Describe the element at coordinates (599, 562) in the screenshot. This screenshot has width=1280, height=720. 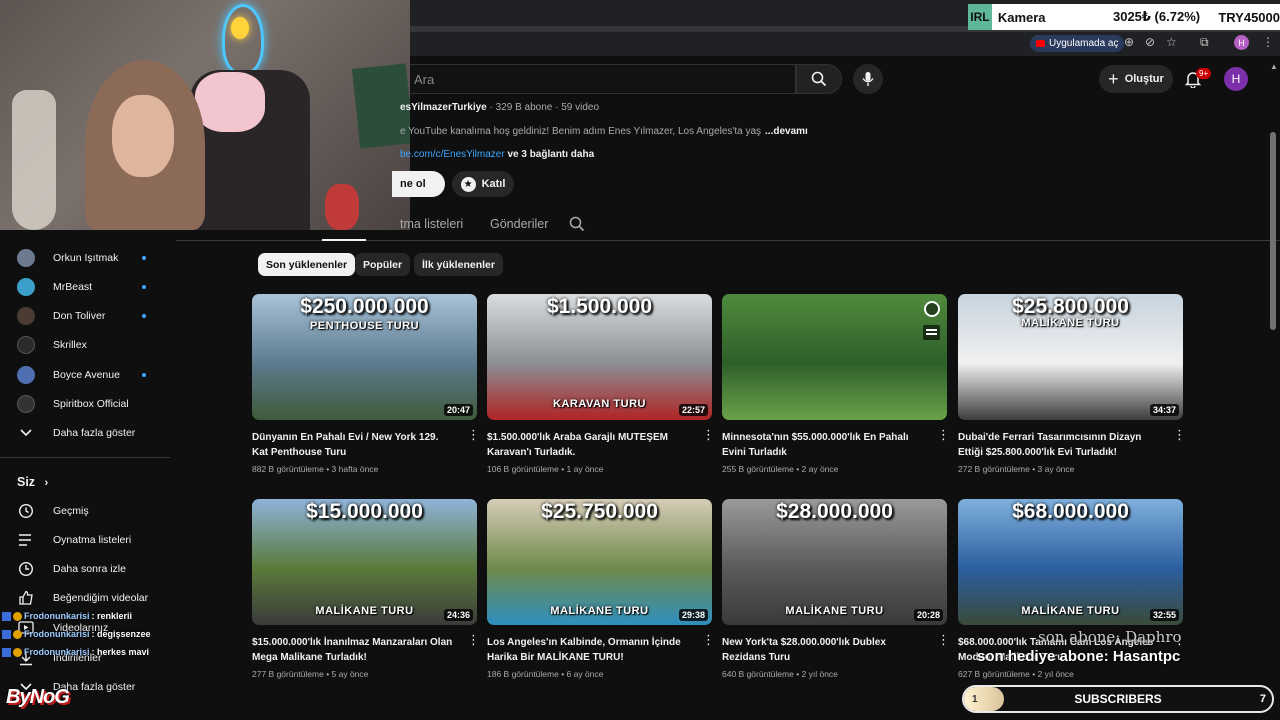
I see `video-thumbnail: $25.750.000 MALİKANE TURU 29:38` at that location.